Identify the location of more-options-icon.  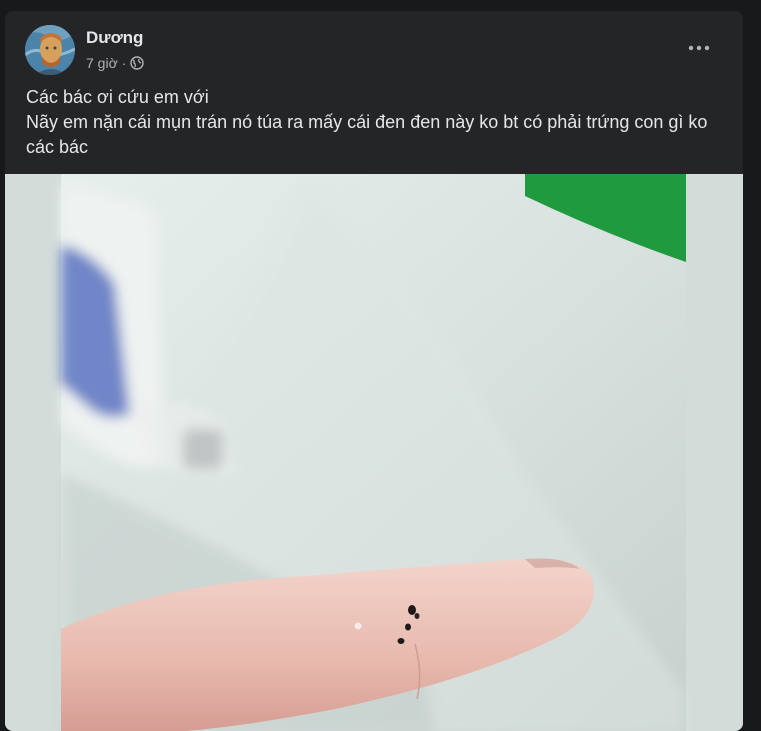
(699, 47).